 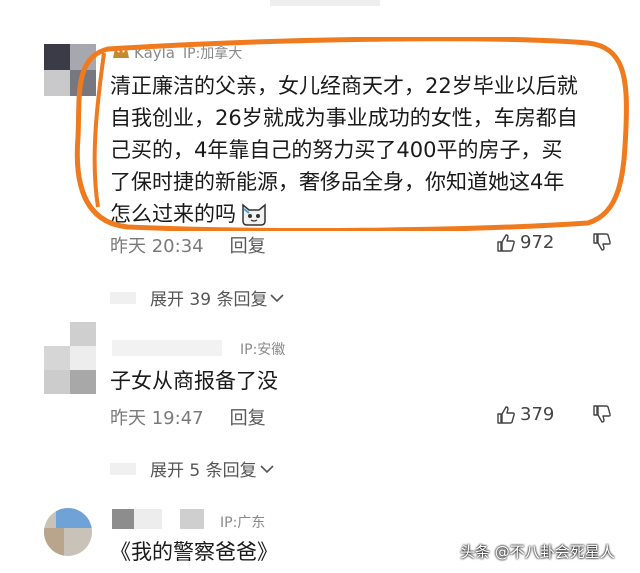 I want to click on like-button: 972, so click(x=525, y=242).